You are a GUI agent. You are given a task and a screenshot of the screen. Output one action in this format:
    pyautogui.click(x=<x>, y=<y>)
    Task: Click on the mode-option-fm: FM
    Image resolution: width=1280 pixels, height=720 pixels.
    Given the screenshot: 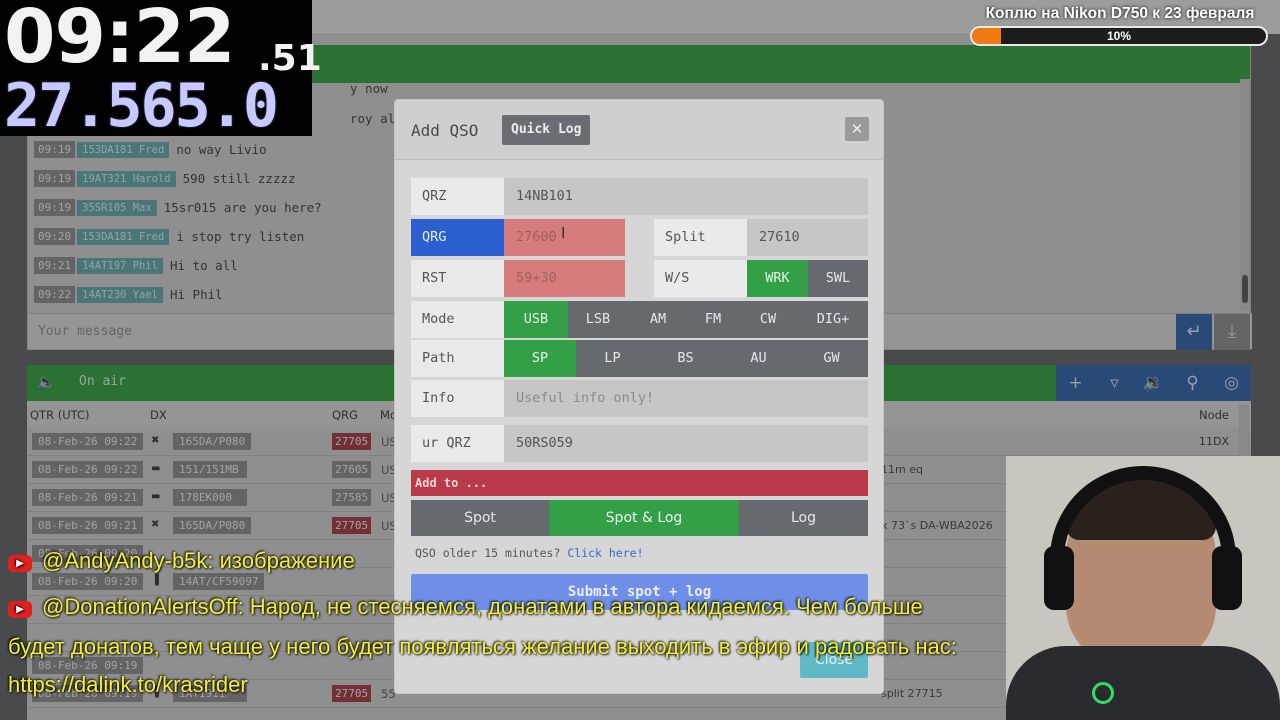 What is the action you would take?
    pyautogui.click(x=713, y=319)
    